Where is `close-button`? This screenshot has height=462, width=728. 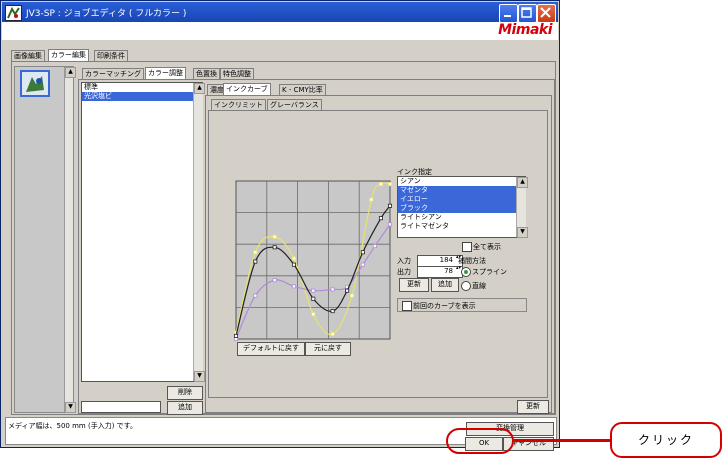
close-button is located at coordinates (546, 13).